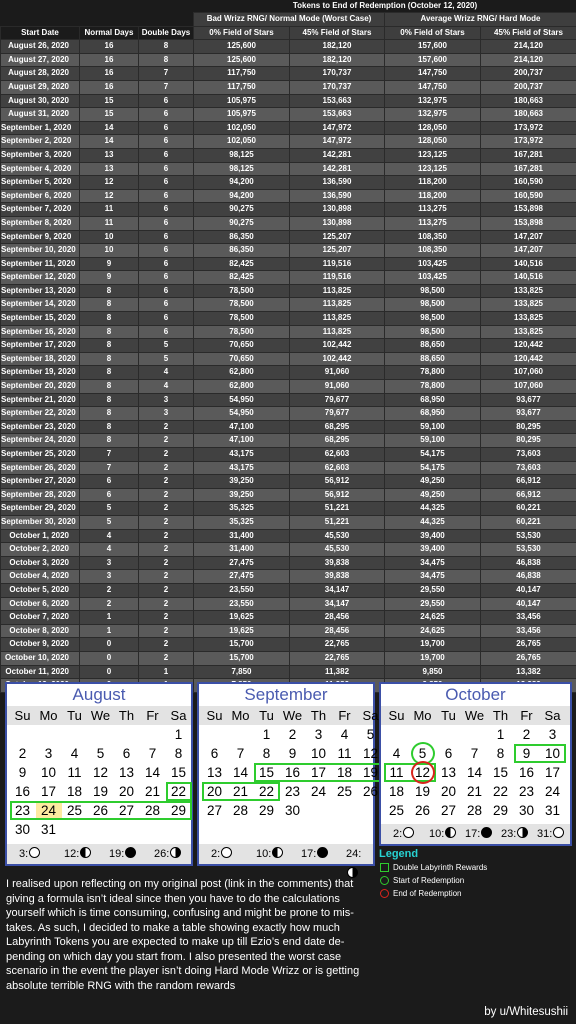  I want to click on cell-avg-0: 54,175, so click(432, 468).